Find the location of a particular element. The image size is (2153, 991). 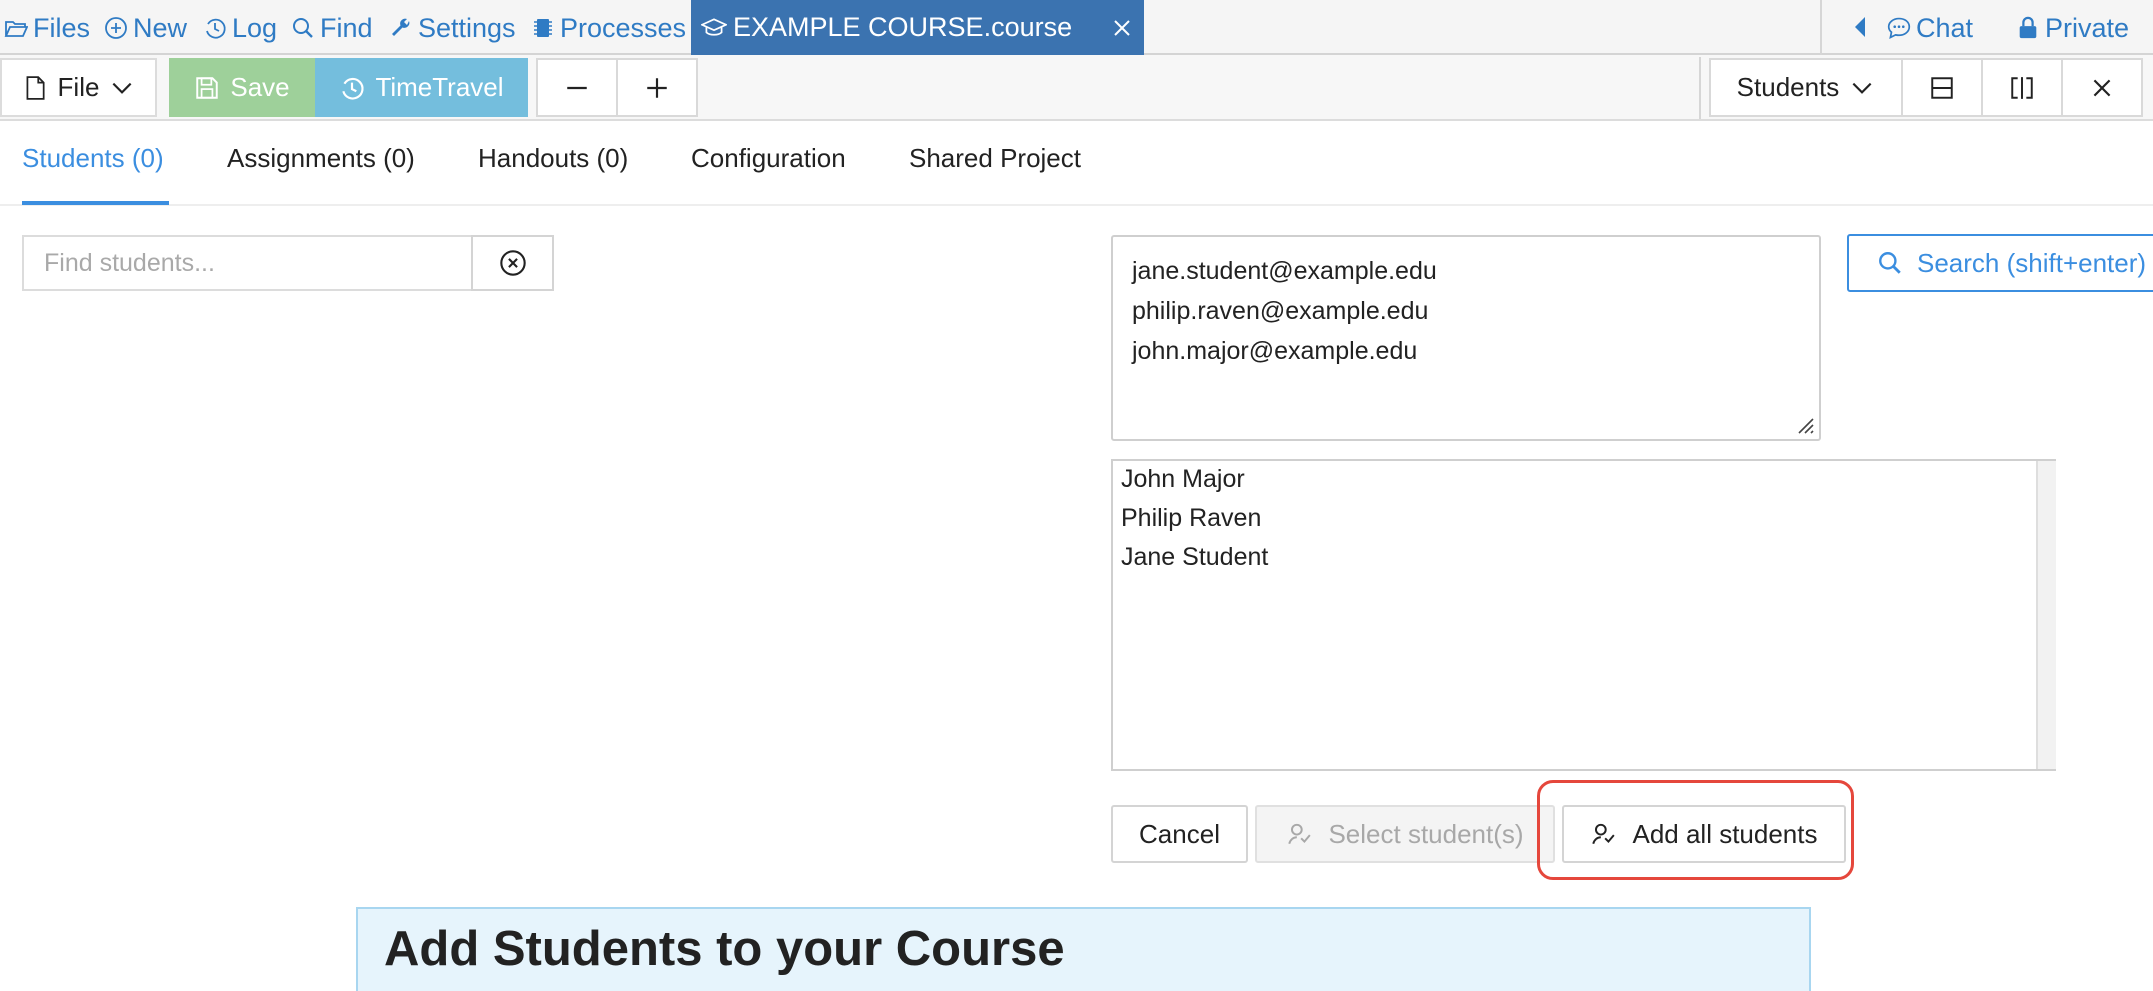

select-students-label: Select student(s) is located at coordinates (1426, 833).